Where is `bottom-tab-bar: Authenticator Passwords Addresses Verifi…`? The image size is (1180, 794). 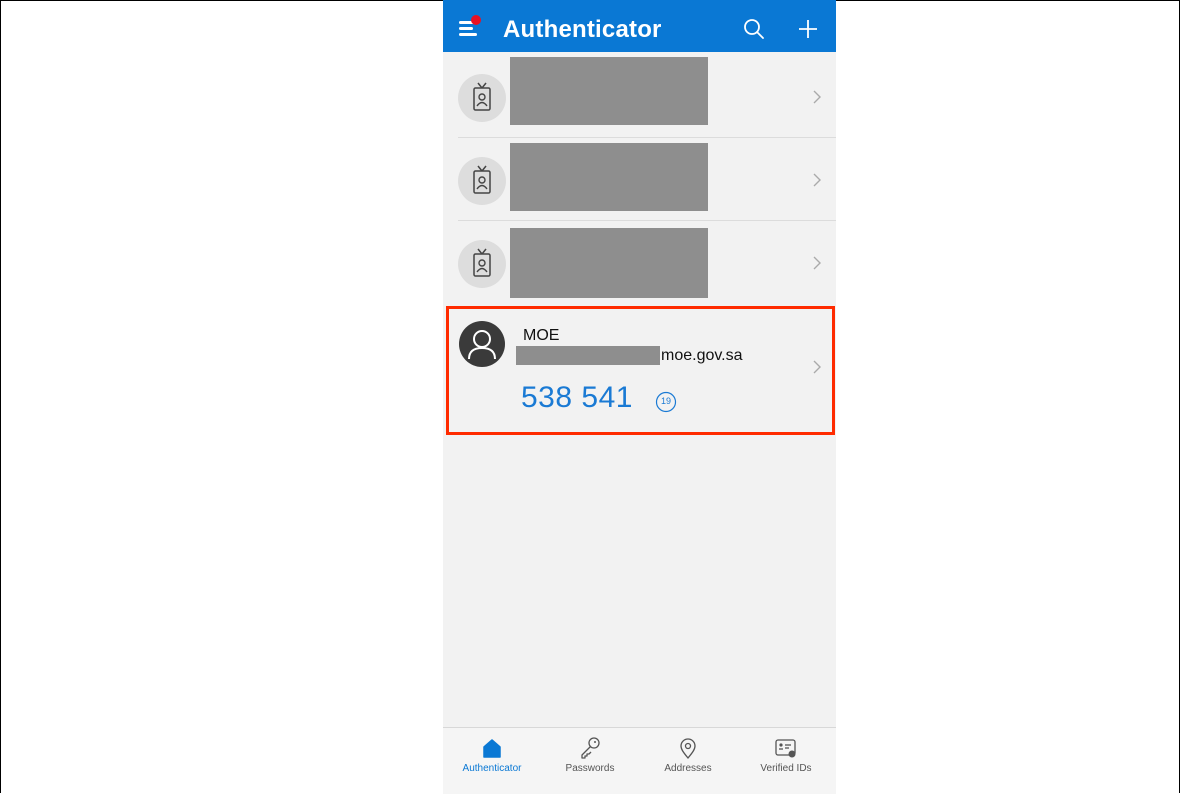 bottom-tab-bar: Authenticator Passwords Addresses Verifi… is located at coordinates (639, 760).